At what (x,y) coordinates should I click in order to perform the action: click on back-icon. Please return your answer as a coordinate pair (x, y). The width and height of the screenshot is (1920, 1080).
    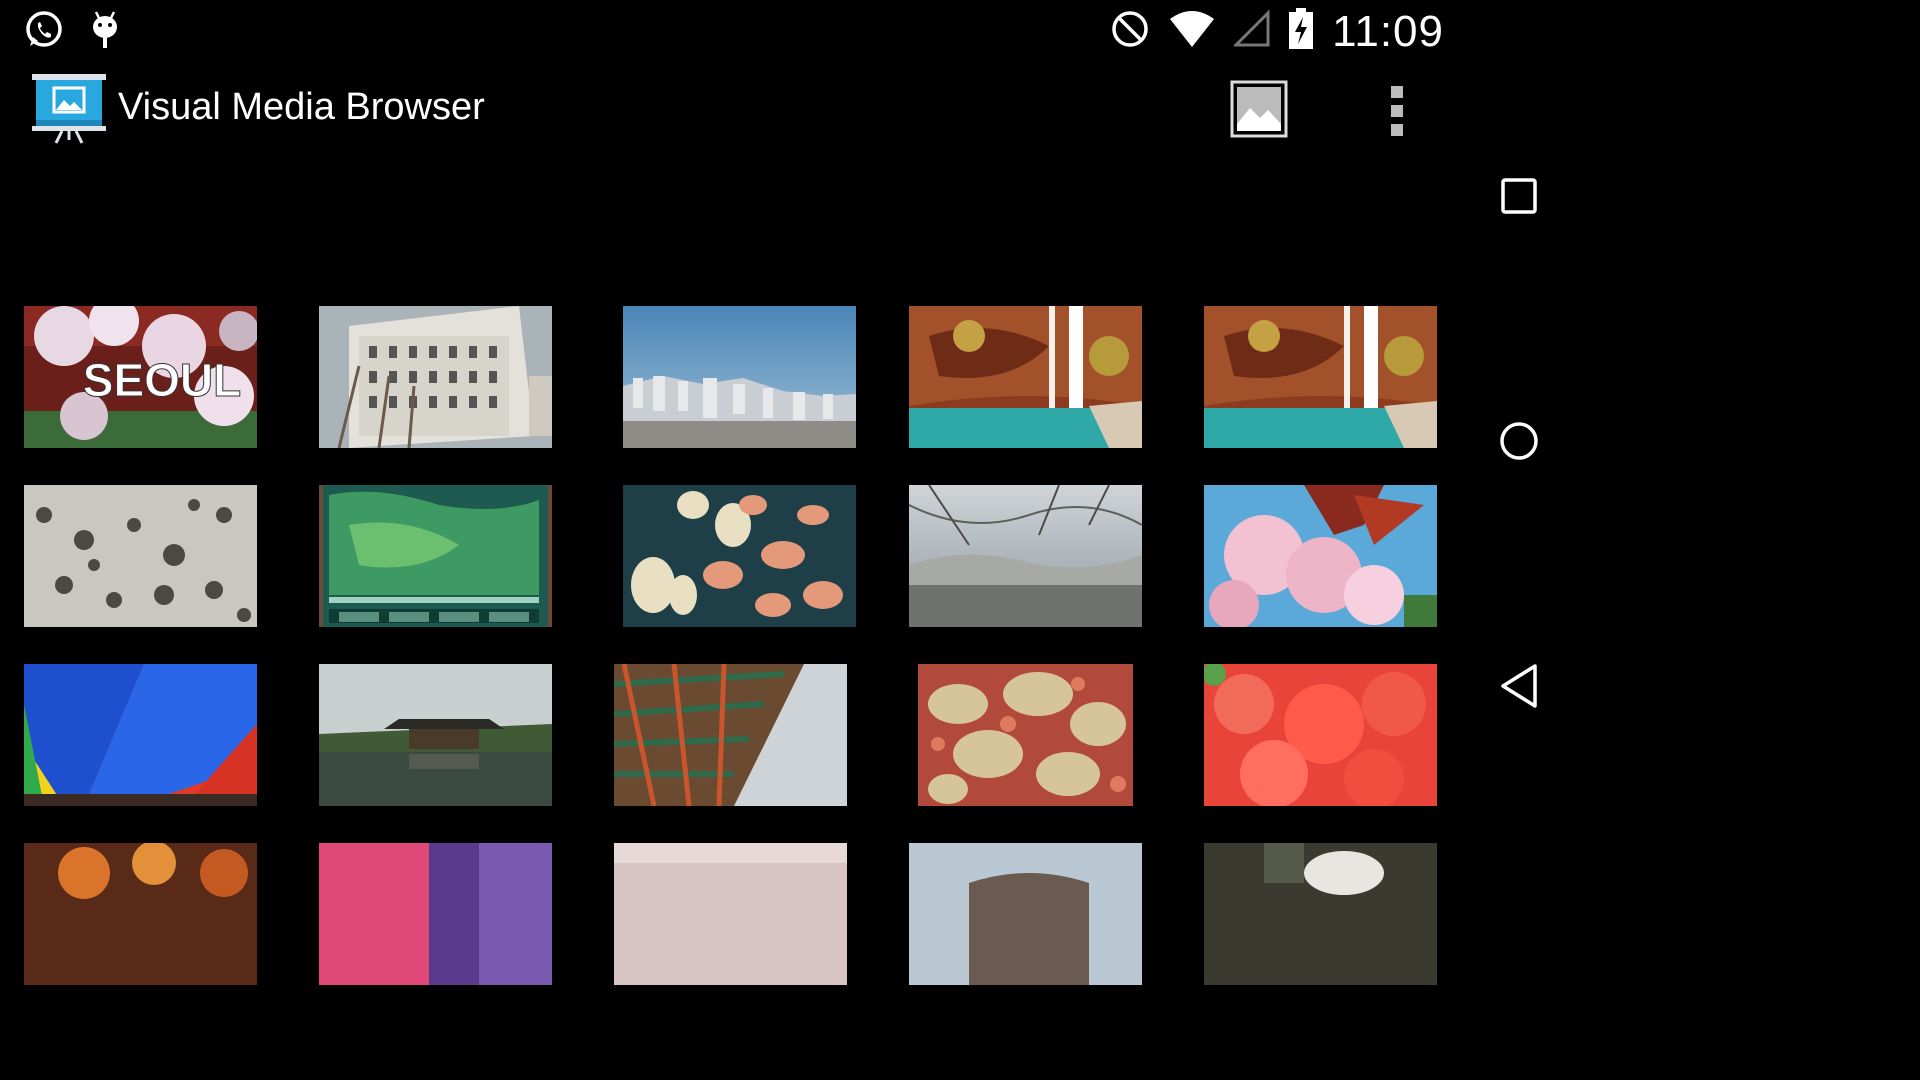
    Looking at the image, I should click on (1519, 688).